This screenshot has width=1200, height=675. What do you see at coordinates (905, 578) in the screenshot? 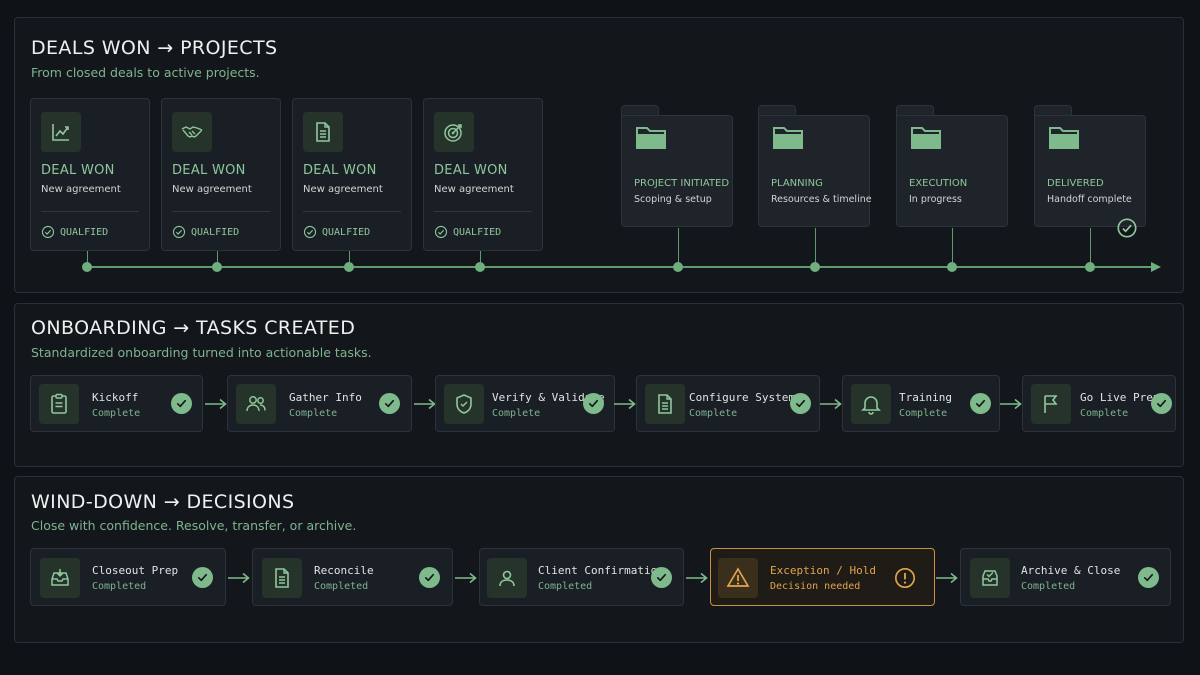
I see `alert-circle-icon` at bounding box center [905, 578].